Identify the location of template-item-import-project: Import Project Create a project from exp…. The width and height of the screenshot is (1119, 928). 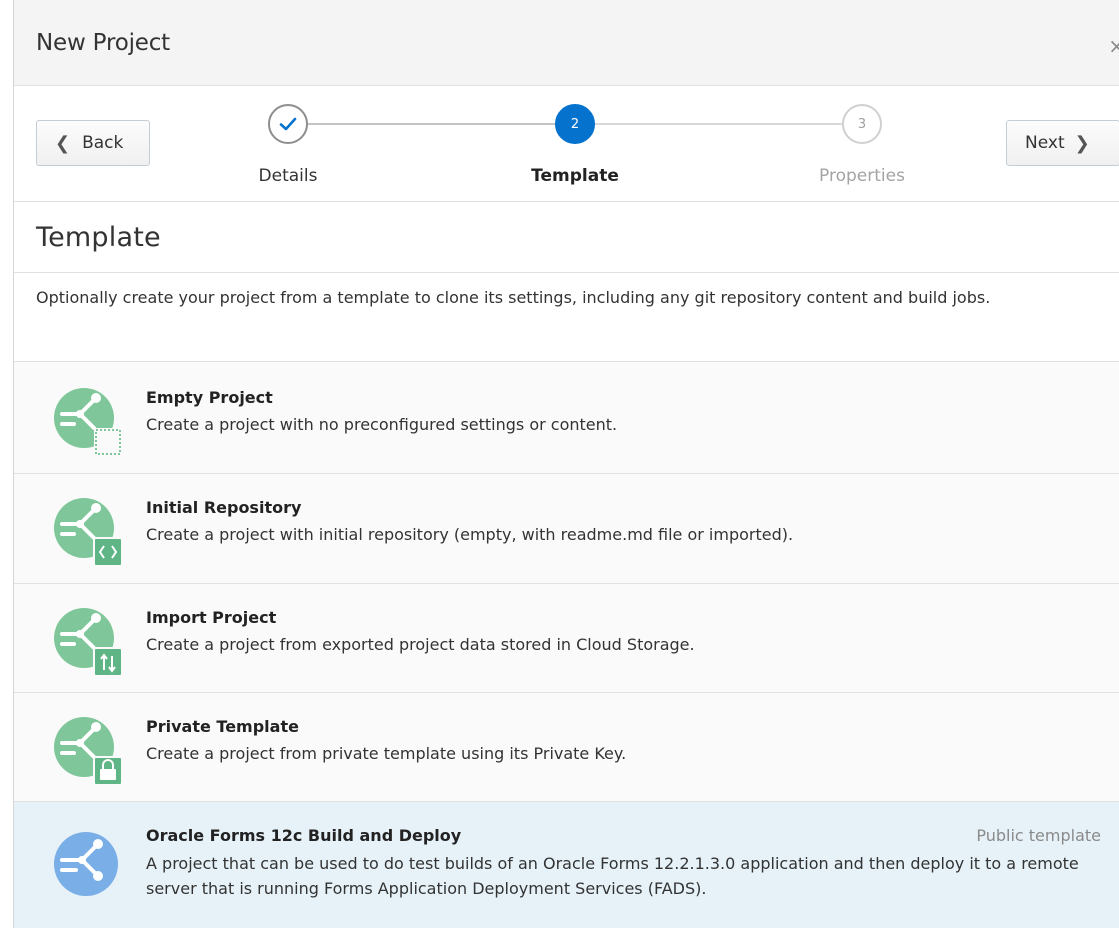
(566, 637).